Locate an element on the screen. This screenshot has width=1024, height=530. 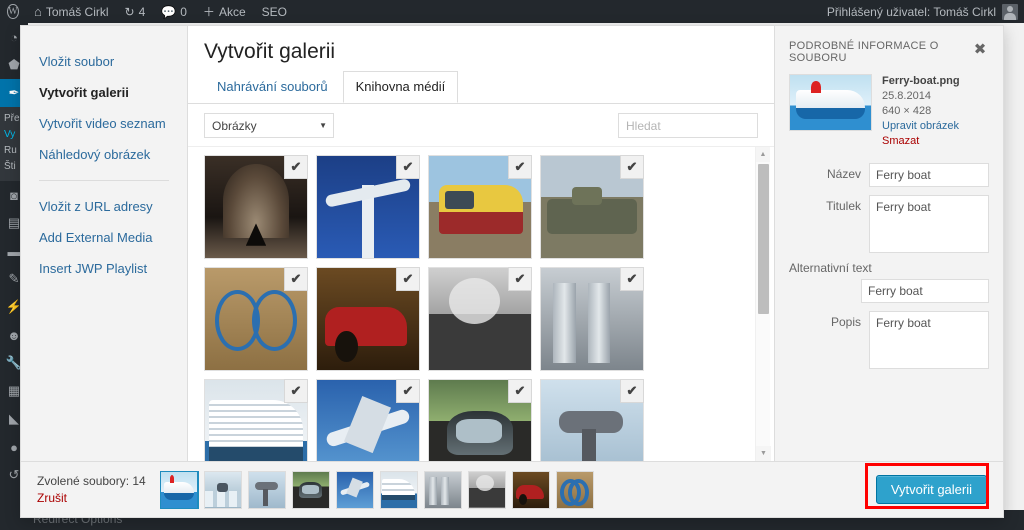
comments-item: 💬 0 is located at coordinates (174, 11).